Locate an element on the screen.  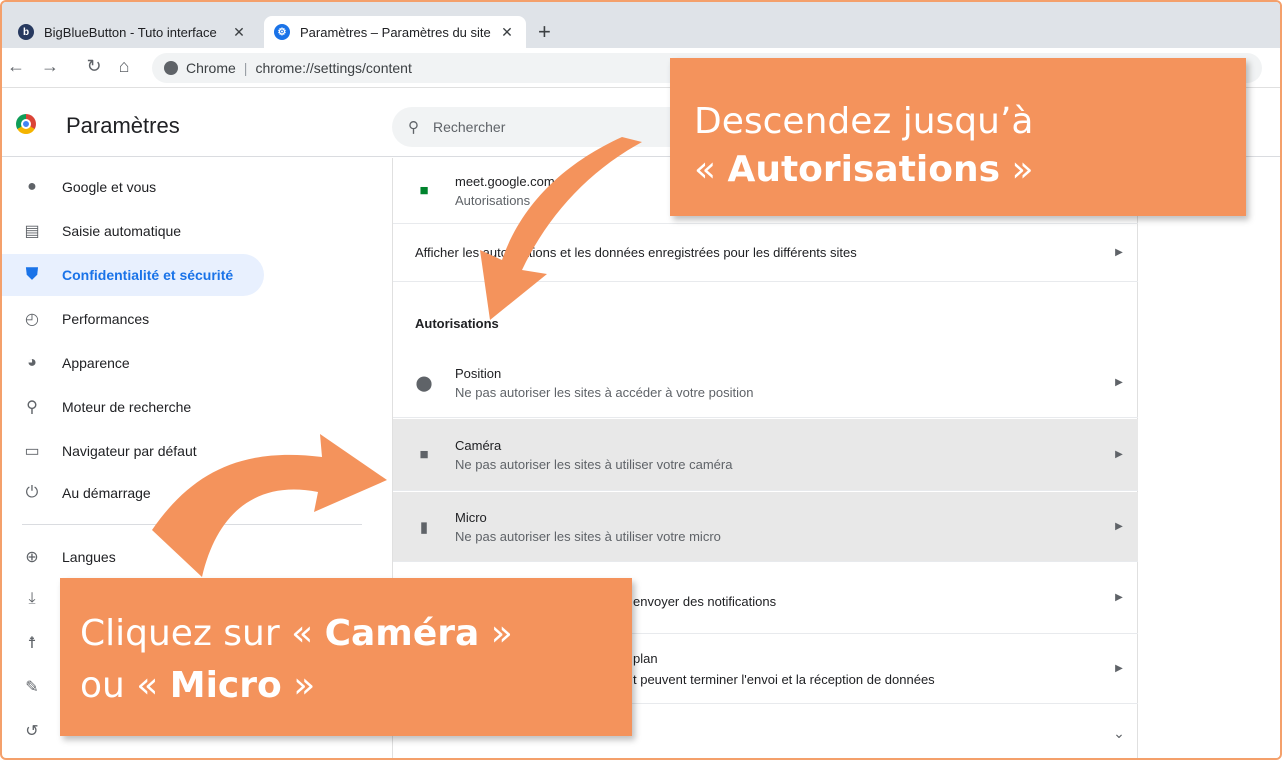
callout-line: « Autorisations » is located at coordinates (958, 170).